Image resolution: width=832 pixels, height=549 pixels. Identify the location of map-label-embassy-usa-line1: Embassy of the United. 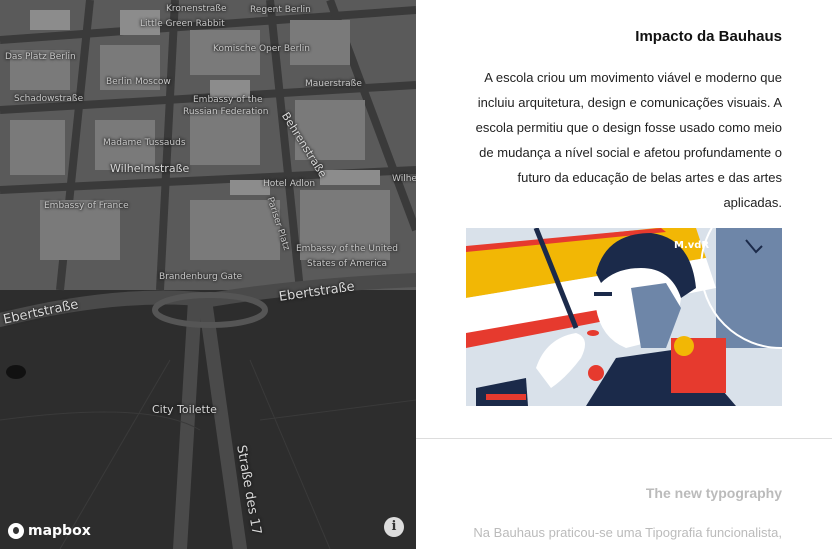
(347, 249).